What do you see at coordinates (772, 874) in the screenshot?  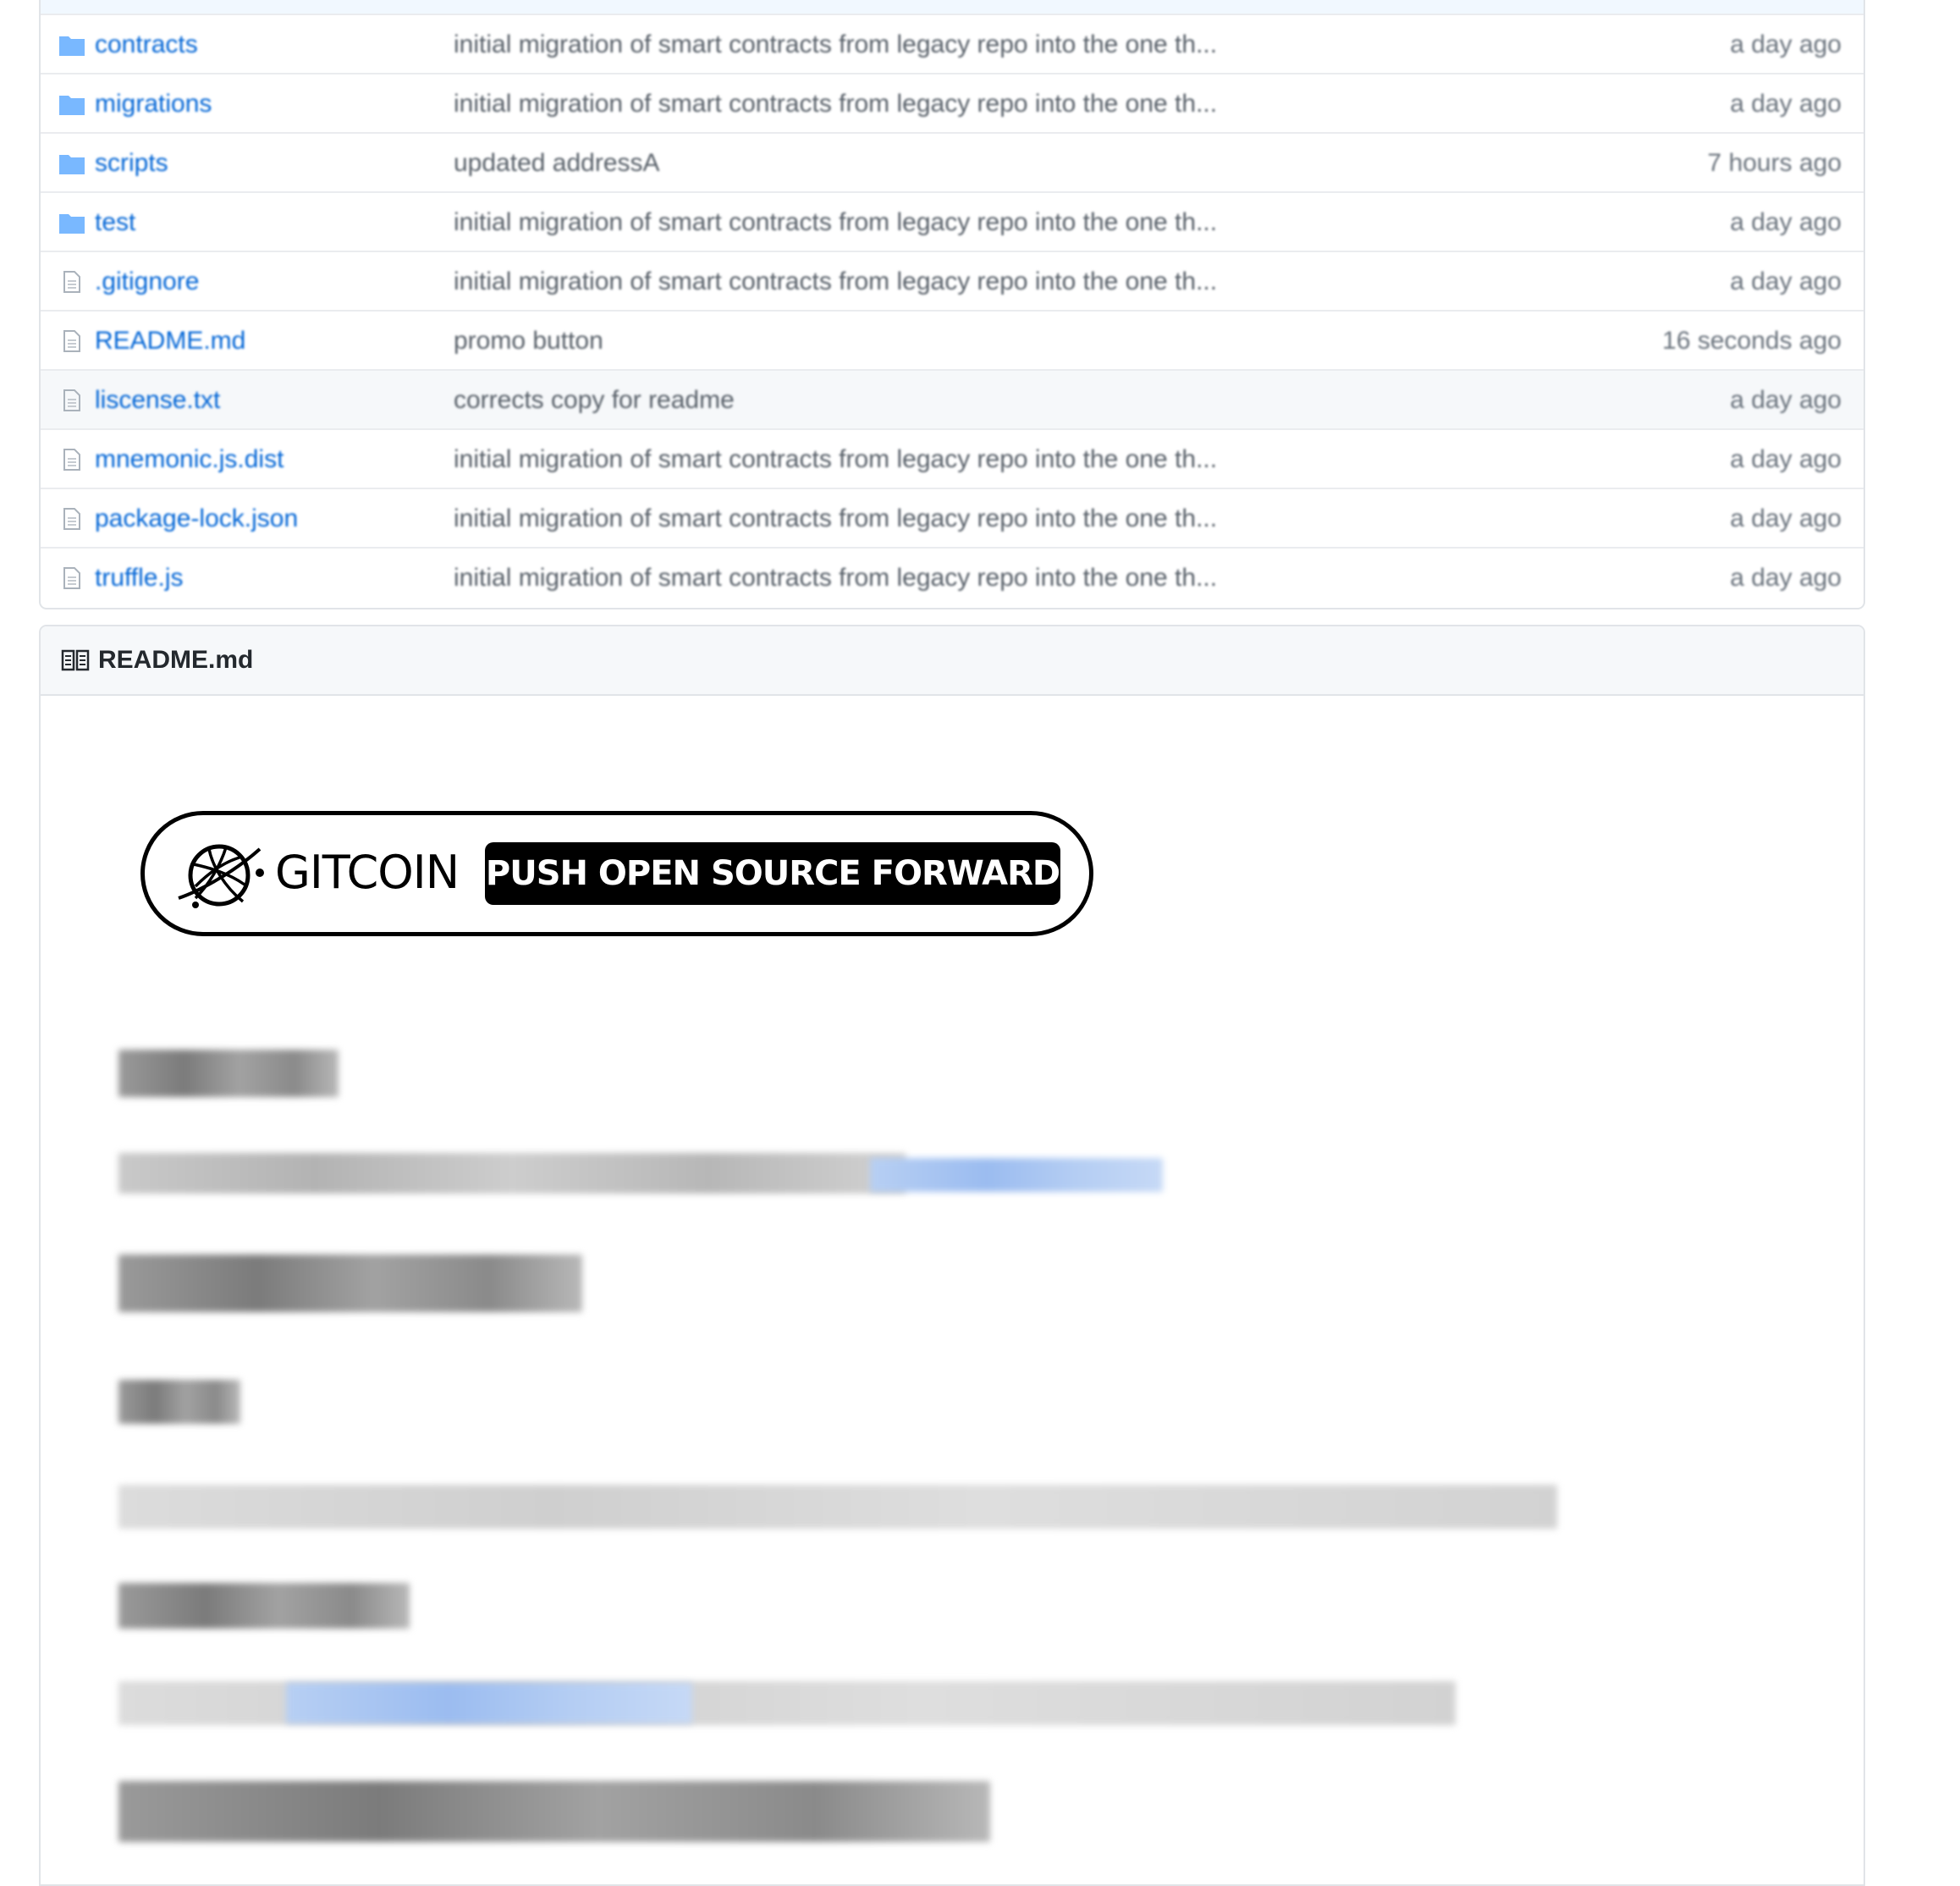 I see `push-open-source-button: PUSH OPEN SOURCE FORWARD` at bounding box center [772, 874].